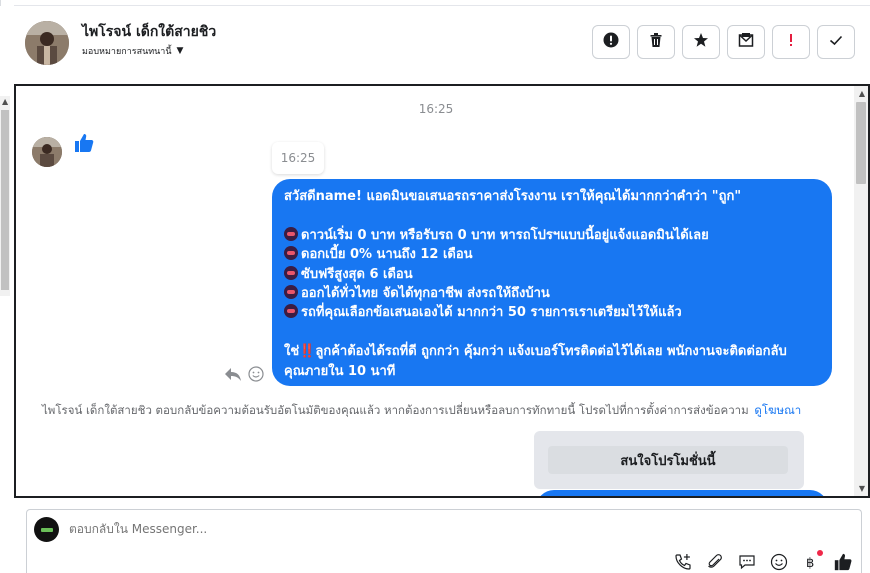  What do you see at coordinates (715, 562) in the screenshot?
I see `paperclip-icon` at bounding box center [715, 562].